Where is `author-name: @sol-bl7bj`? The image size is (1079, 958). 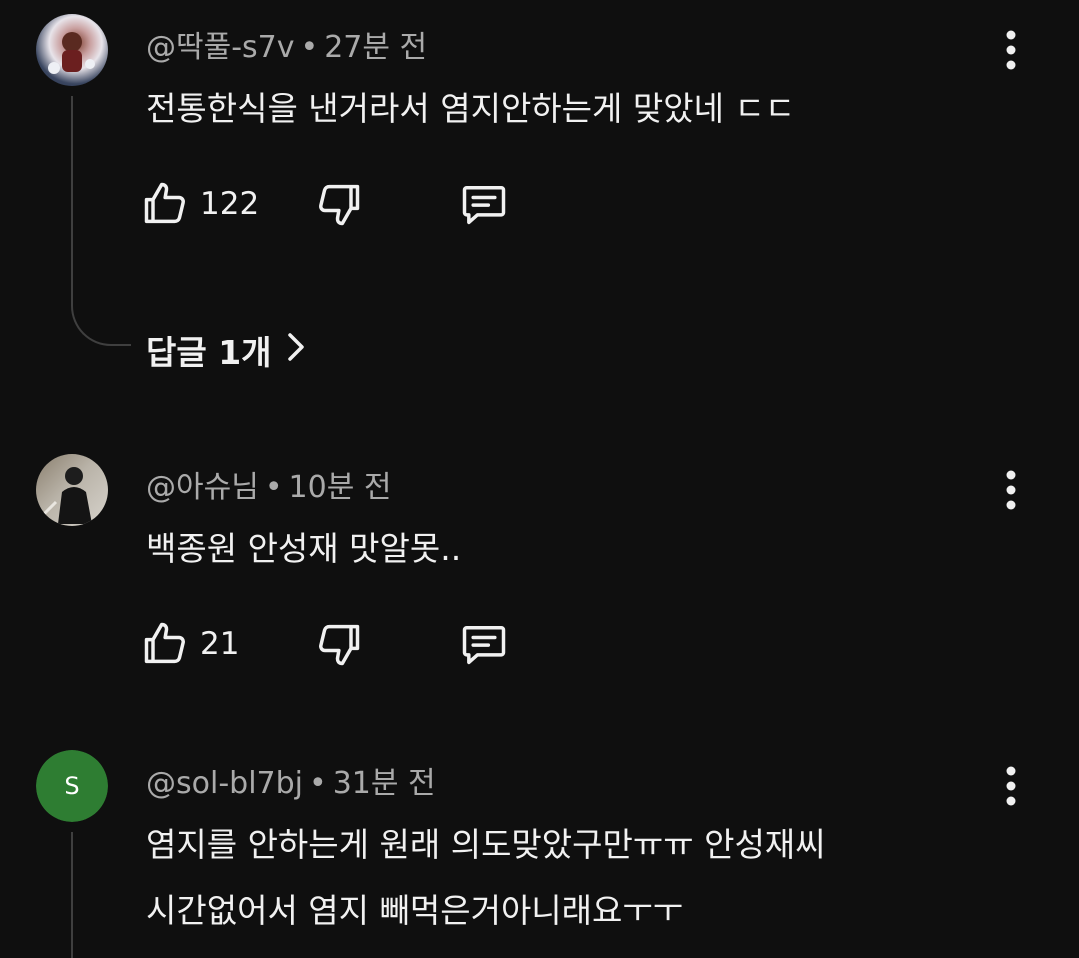
author-name: @sol-bl7bj is located at coordinates (224, 783).